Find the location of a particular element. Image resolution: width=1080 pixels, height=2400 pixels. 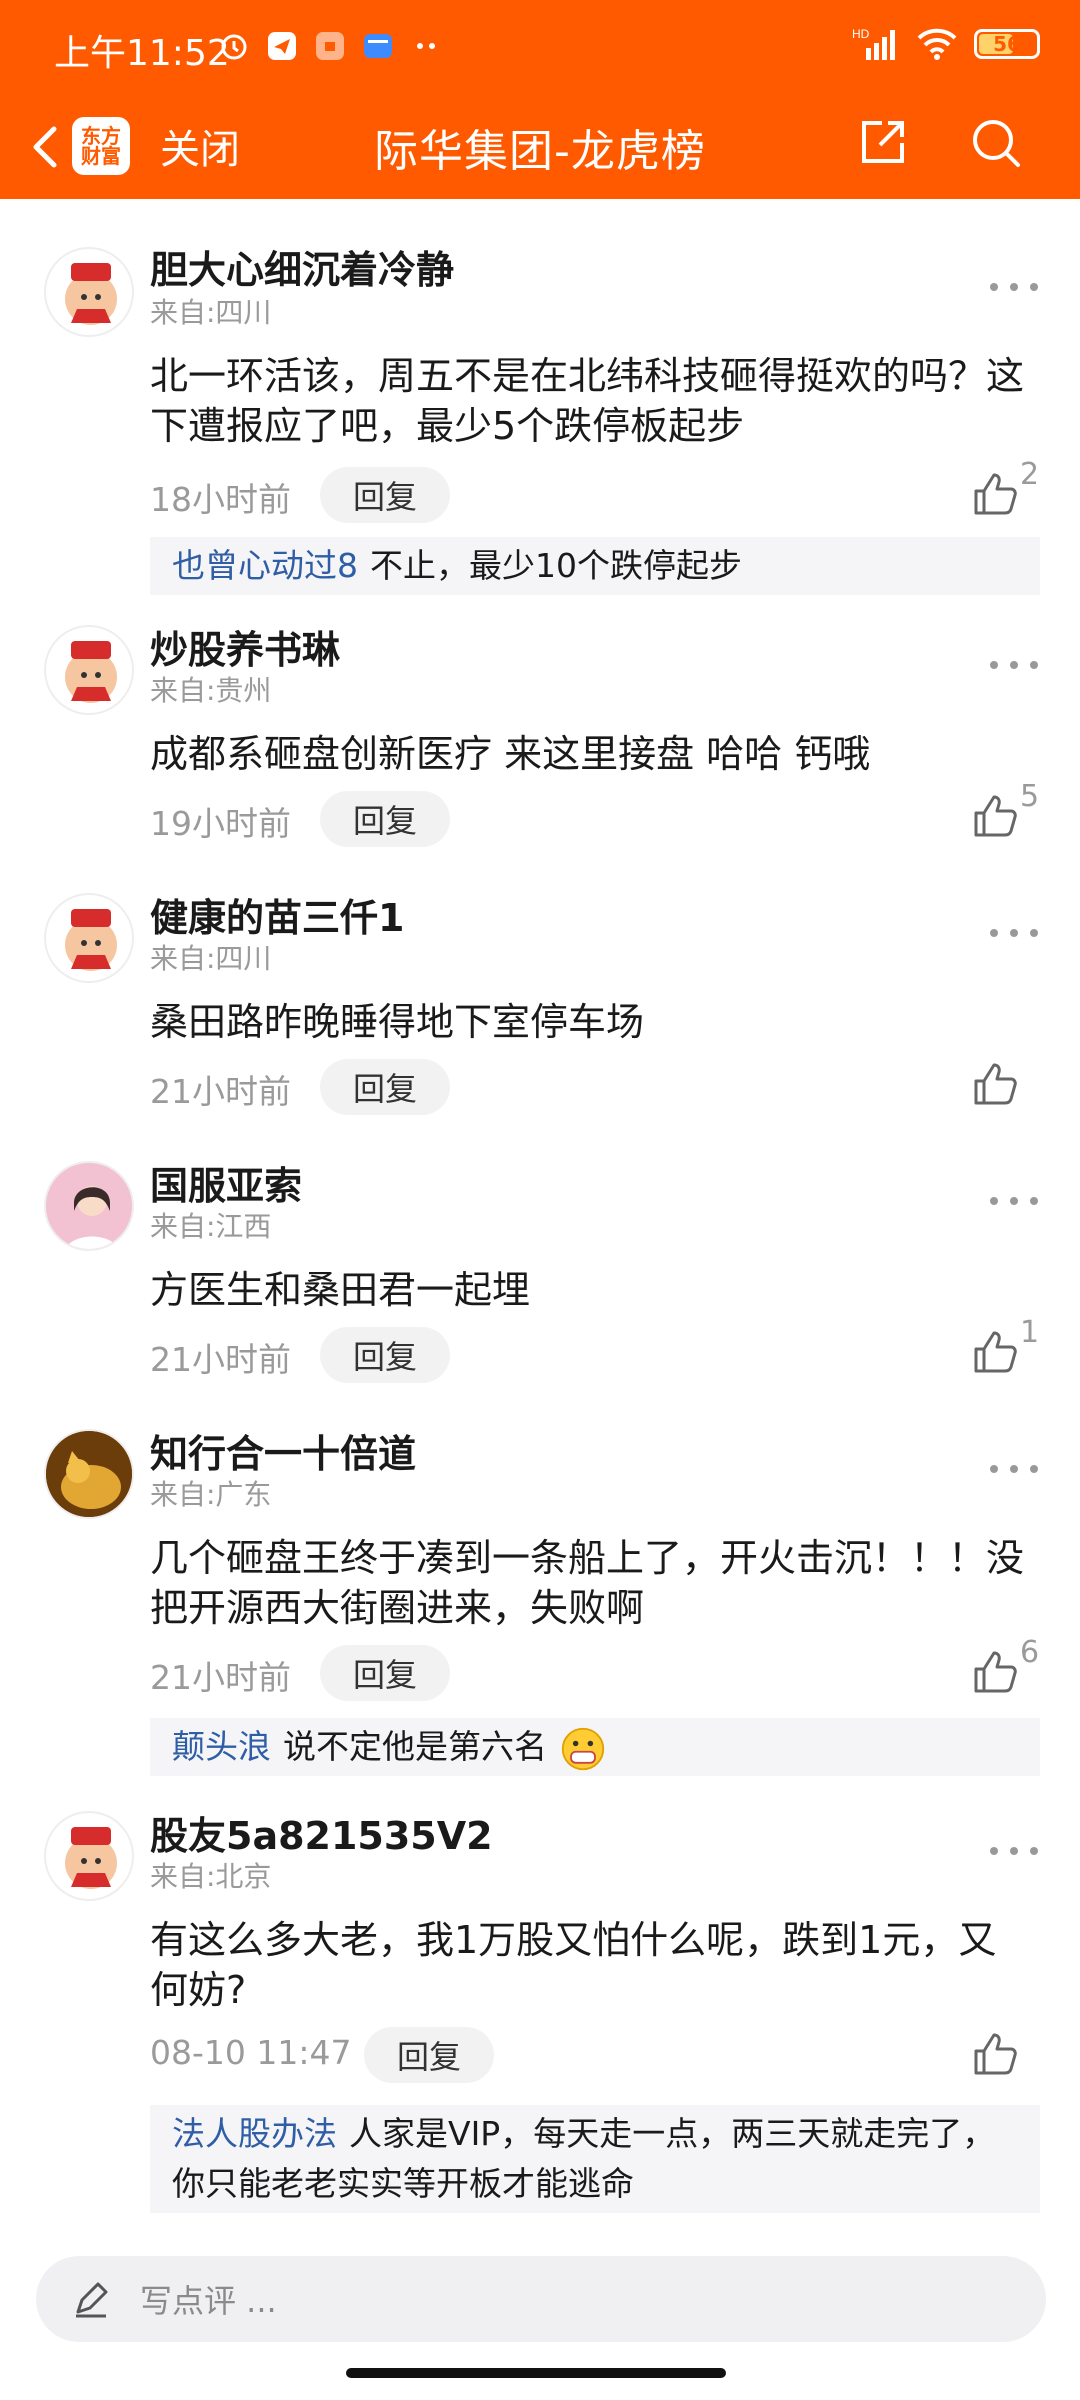

user-photo-avatar-icon is located at coordinates (89, 1206).